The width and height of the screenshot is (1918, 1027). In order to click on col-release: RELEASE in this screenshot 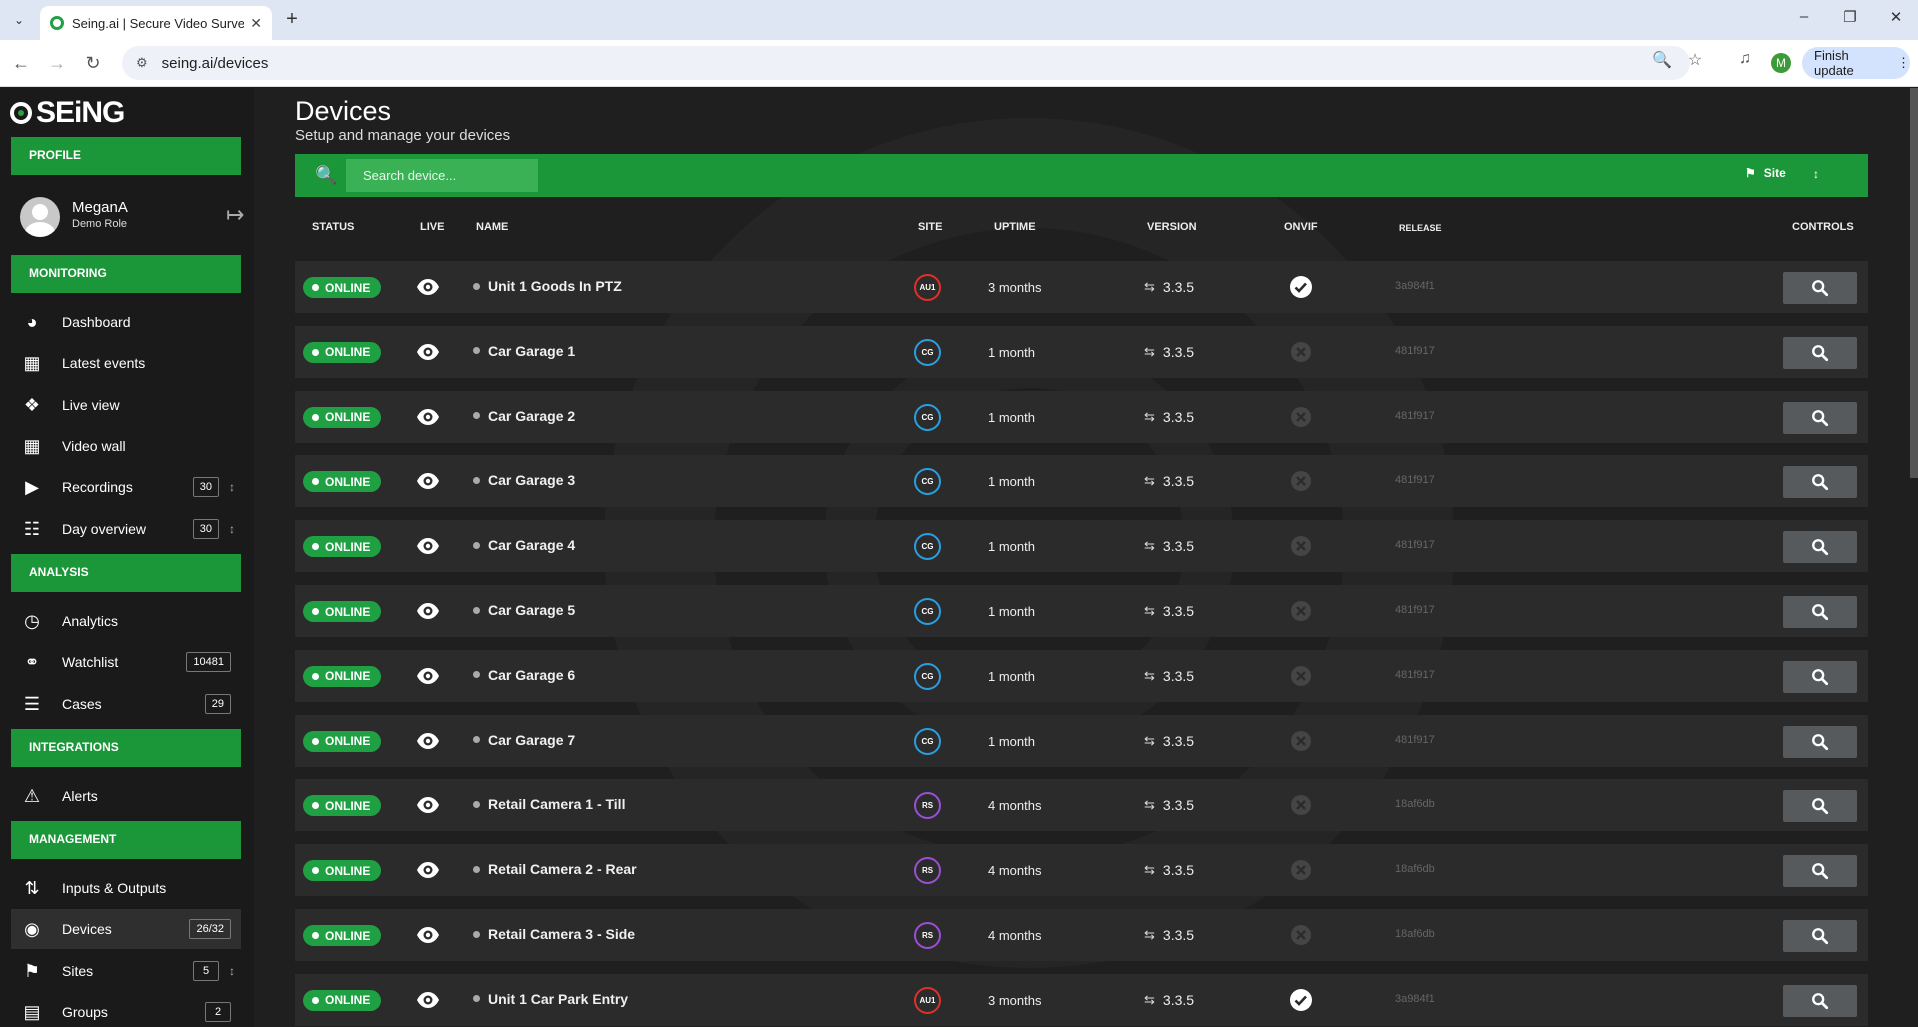, I will do `click(1420, 228)`.